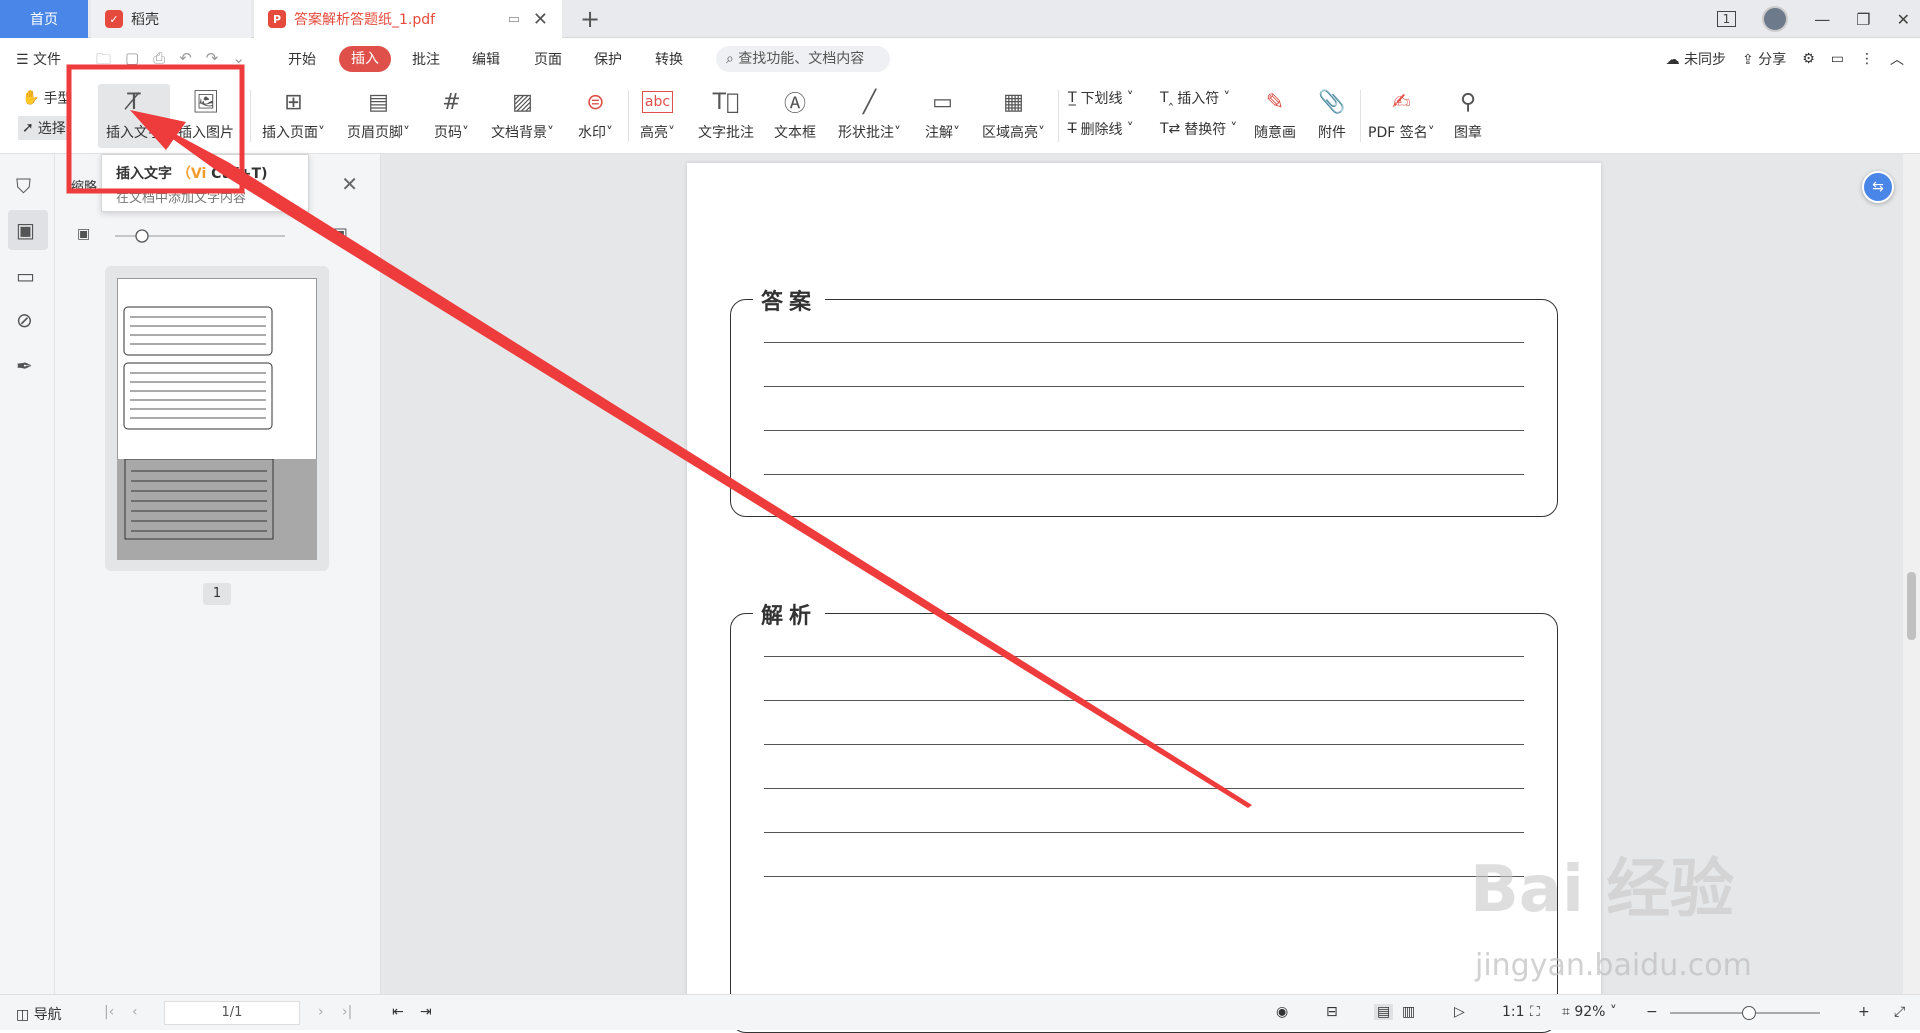 This screenshot has width=1920, height=1033. Describe the element at coordinates (522, 102) in the screenshot. I see `background-icon: ▨` at that location.